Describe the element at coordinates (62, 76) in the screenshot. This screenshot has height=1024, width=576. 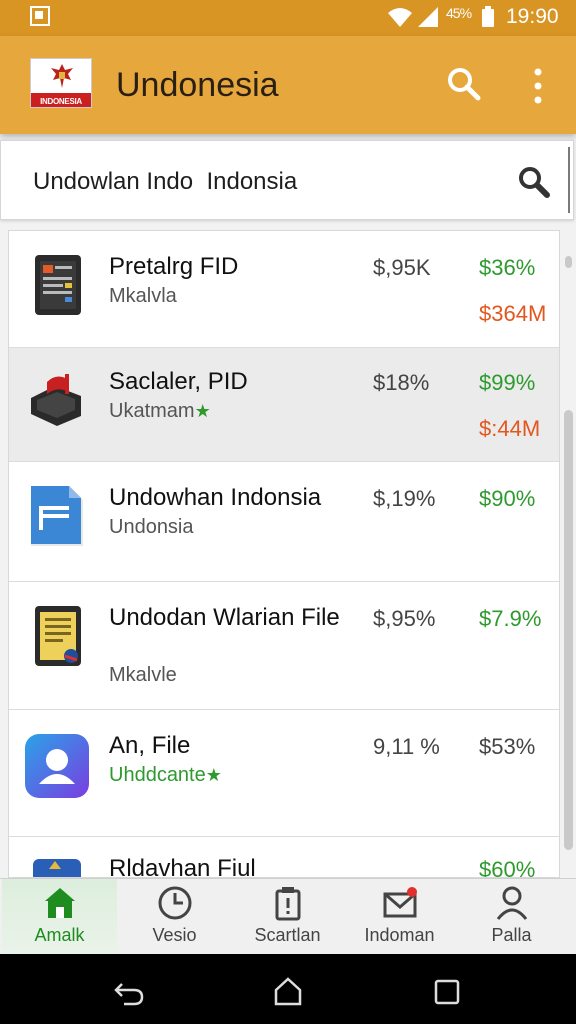
I see `garuda-emblem-icon` at that location.